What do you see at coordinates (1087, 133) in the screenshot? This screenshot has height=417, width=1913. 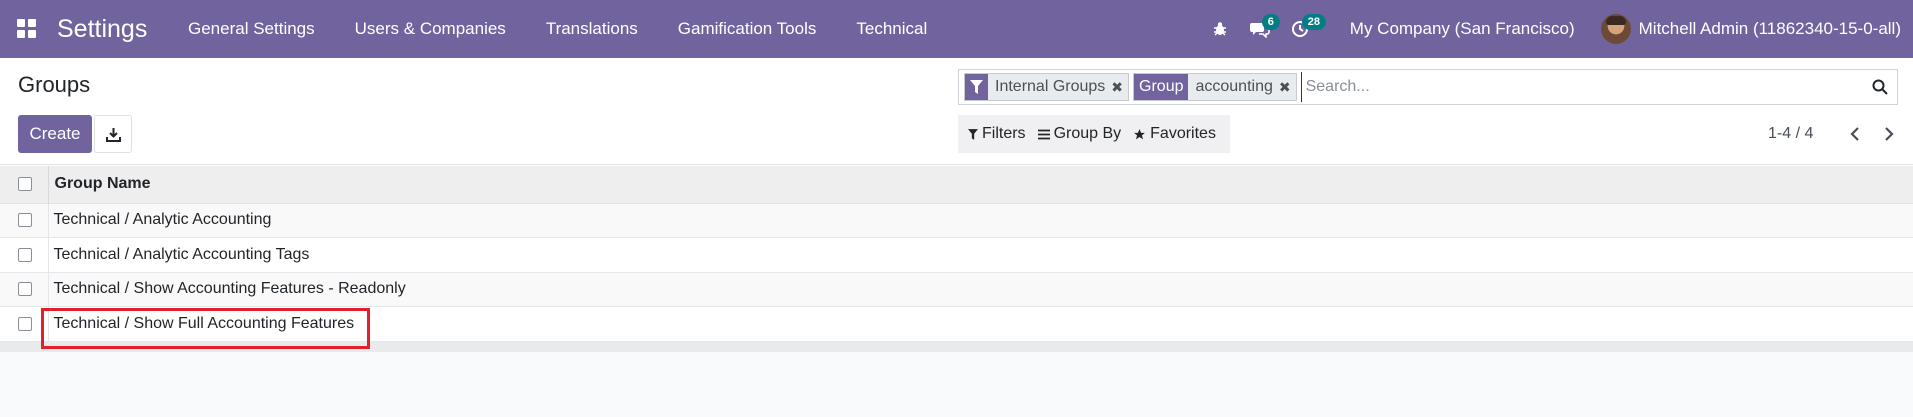 I see `groupby-label: Group By` at bounding box center [1087, 133].